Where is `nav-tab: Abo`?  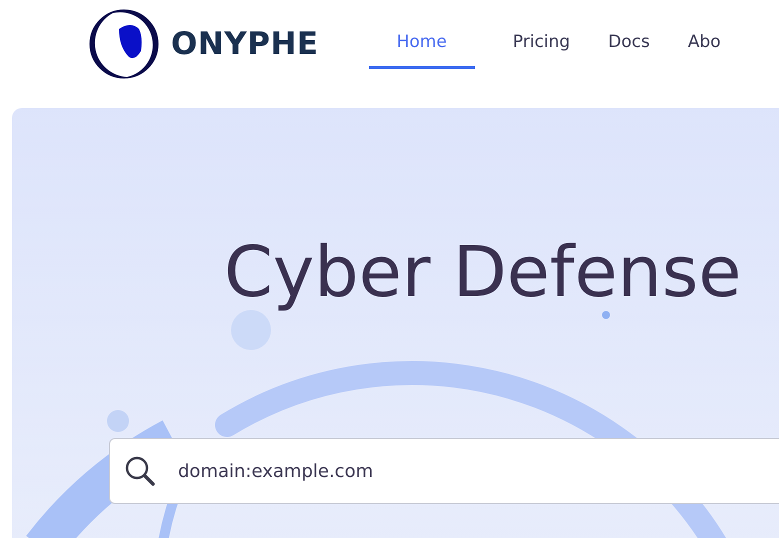 nav-tab: Abo is located at coordinates (704, 48).